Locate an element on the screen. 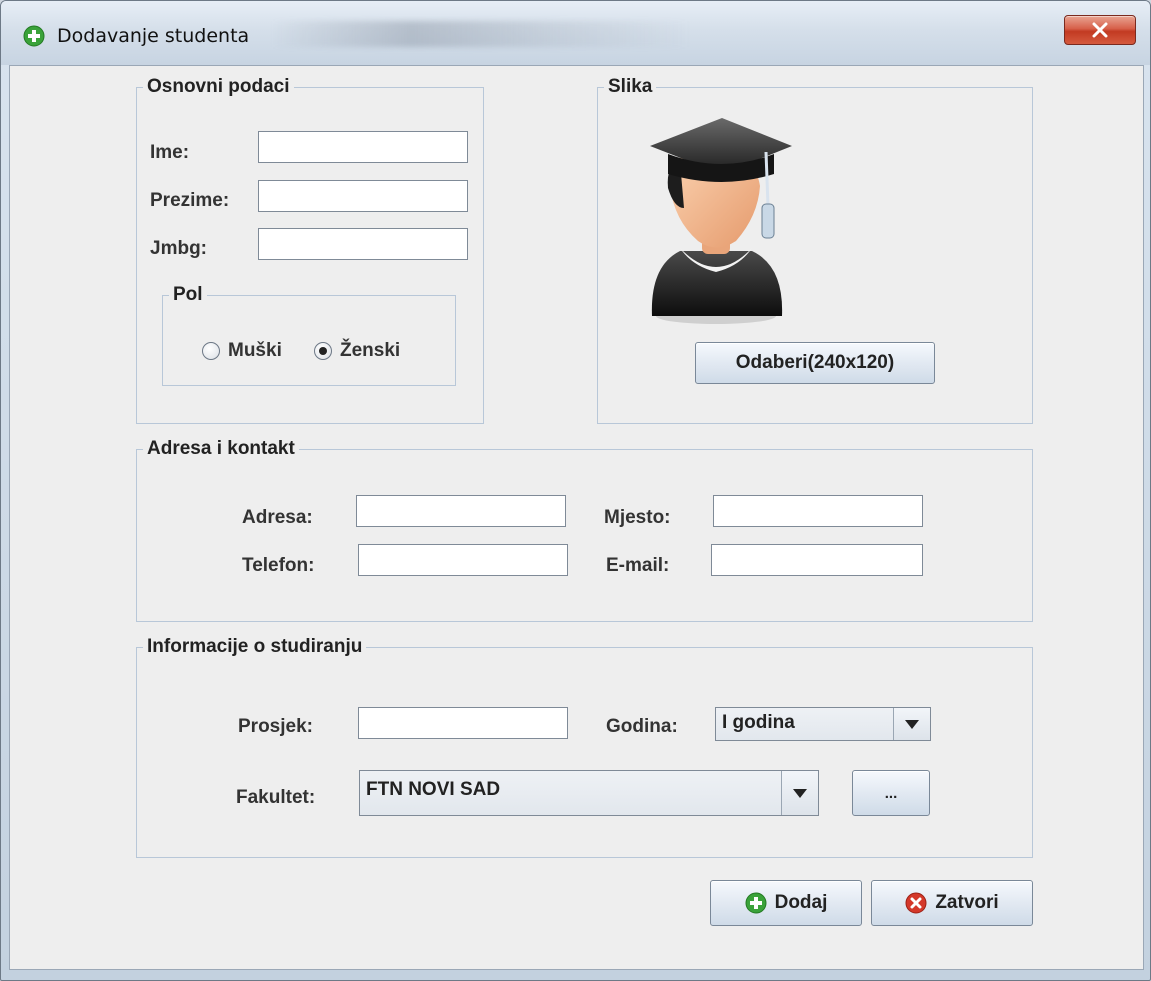 This screenshot has width=1151, height=981. jmbg-field is located at coordinates (363, 244).